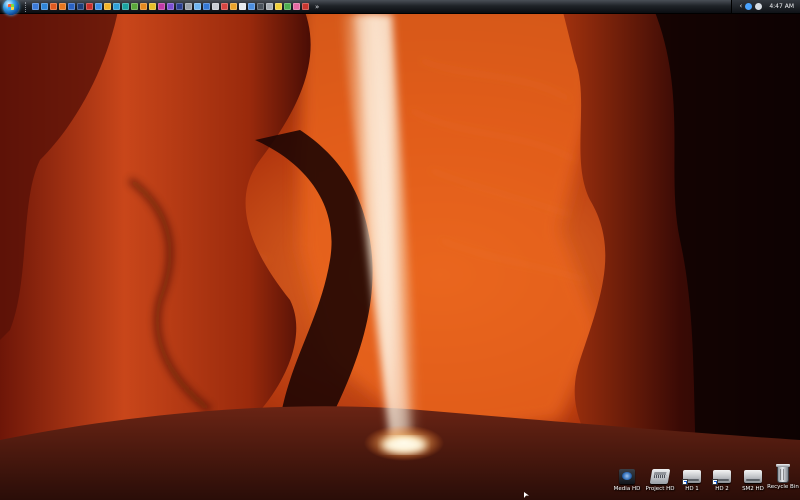 The height and width of the screenshot is (500, 800). I want to click on app-green2-icon, so click(287, 6).